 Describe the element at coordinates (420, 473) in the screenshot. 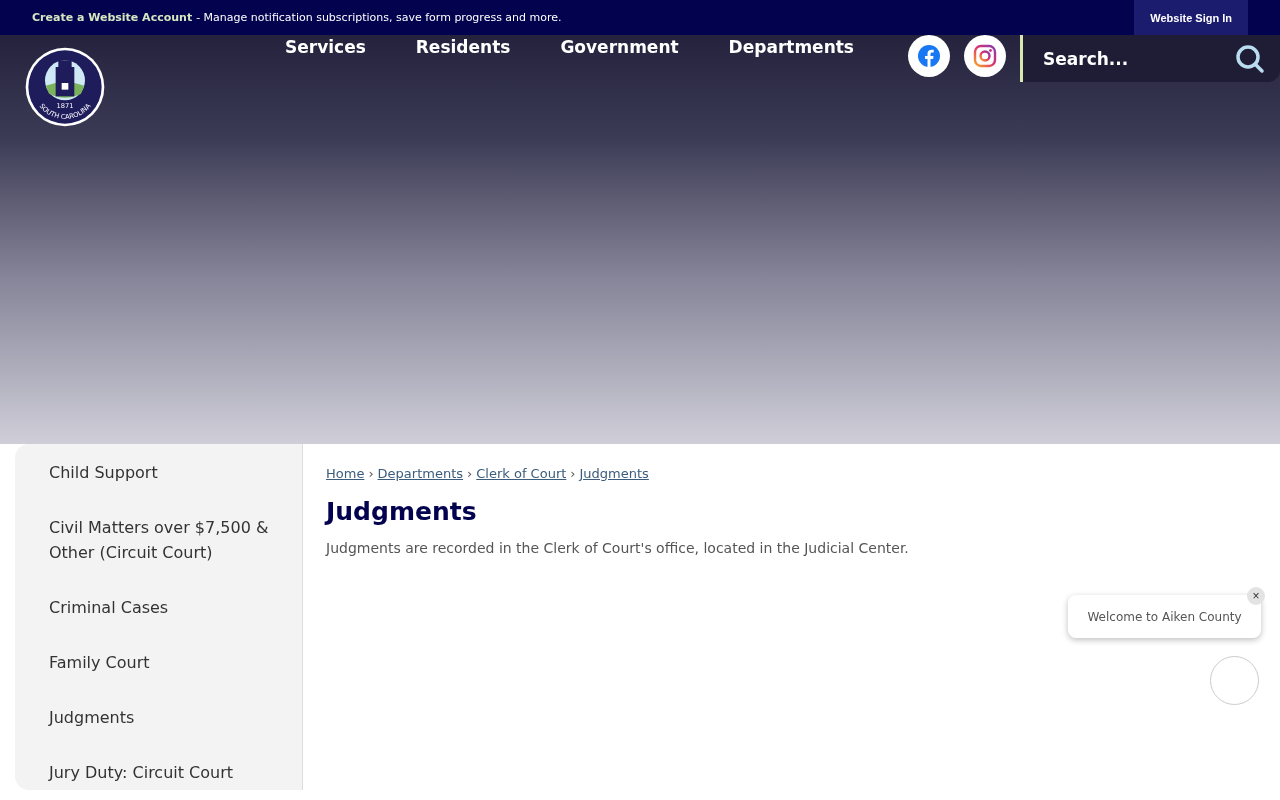

I see `breadcrumb-link: Departments` at that location.